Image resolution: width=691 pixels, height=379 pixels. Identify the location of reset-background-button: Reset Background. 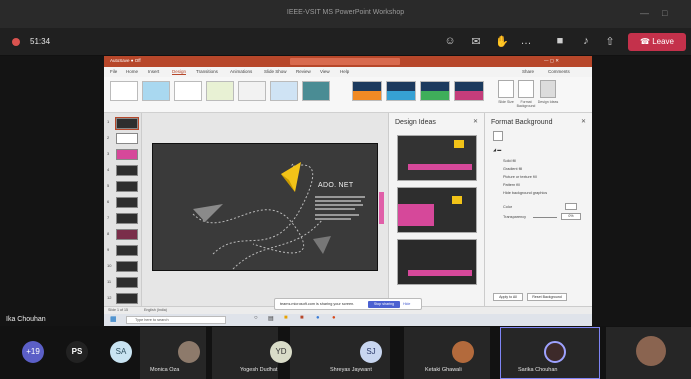
(547, 297).